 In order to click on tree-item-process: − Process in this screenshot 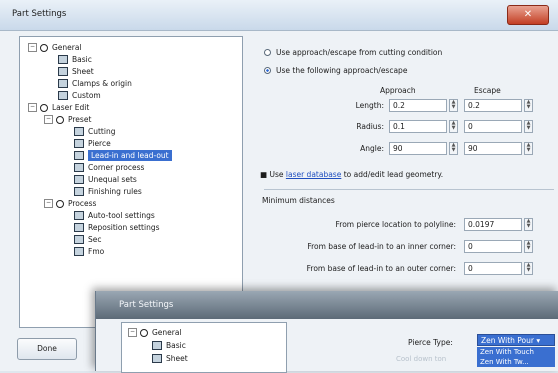, I will do `click(70, 203)`.